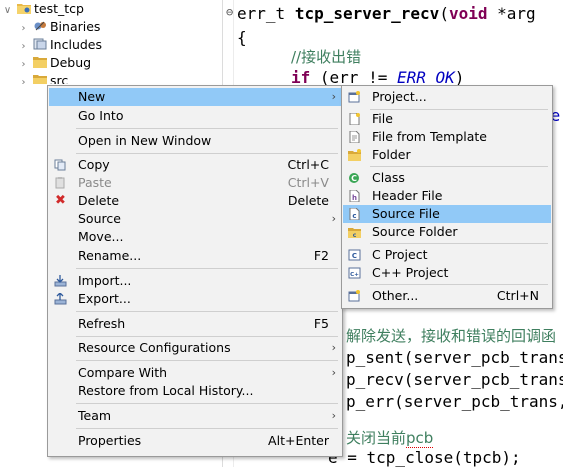 This screenshot has height=467, width=563. Describe the element at coordinates (242, 37) in the screenshot. I see `code-line-brace: {` at that location.